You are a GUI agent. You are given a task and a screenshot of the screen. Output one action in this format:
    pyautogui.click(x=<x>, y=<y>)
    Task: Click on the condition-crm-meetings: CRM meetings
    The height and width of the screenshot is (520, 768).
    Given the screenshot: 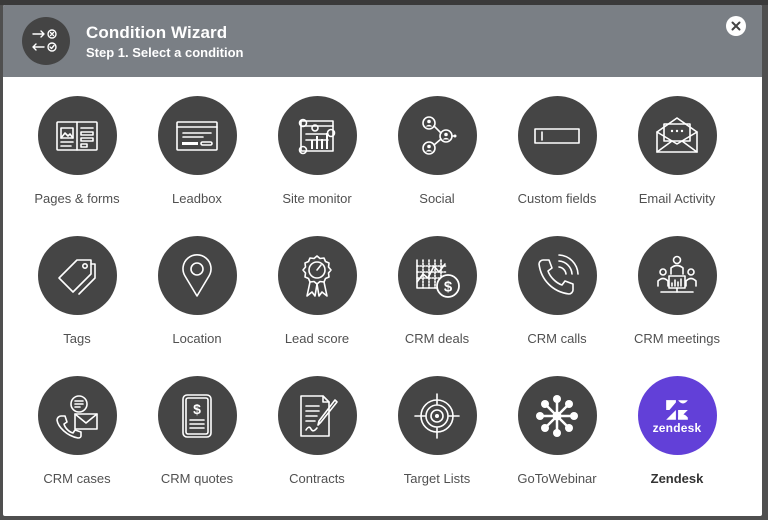 What is the action you would take?
    pyautogui.click(x=677, y=305)
    